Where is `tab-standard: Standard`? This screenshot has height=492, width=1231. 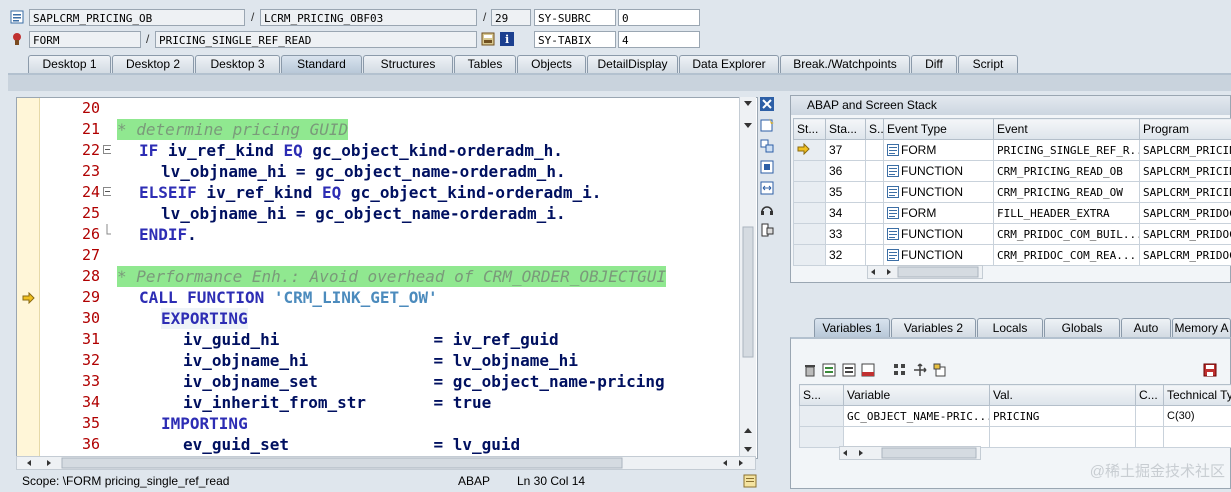
tab-standard: Standard is located at coordinates (321, 64).